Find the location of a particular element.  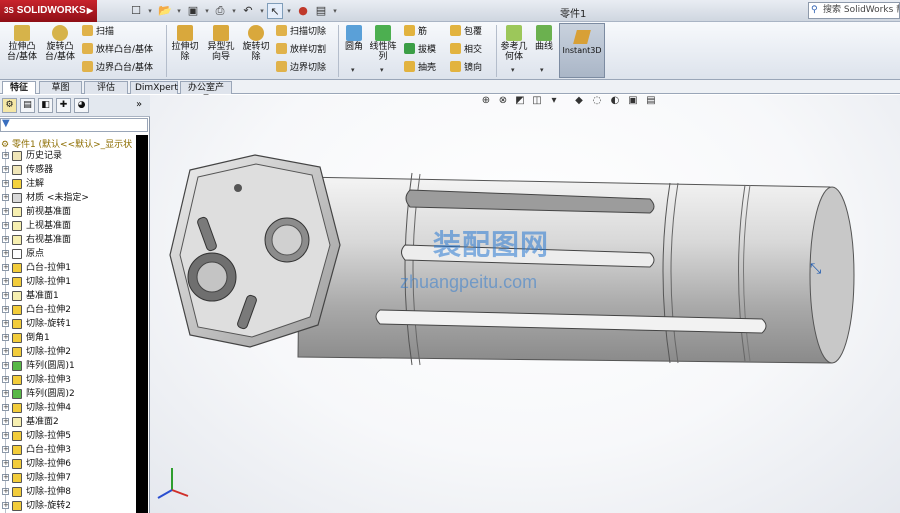

fillet-dropdown-icon: ▾ is located at coordinates (353, 70).